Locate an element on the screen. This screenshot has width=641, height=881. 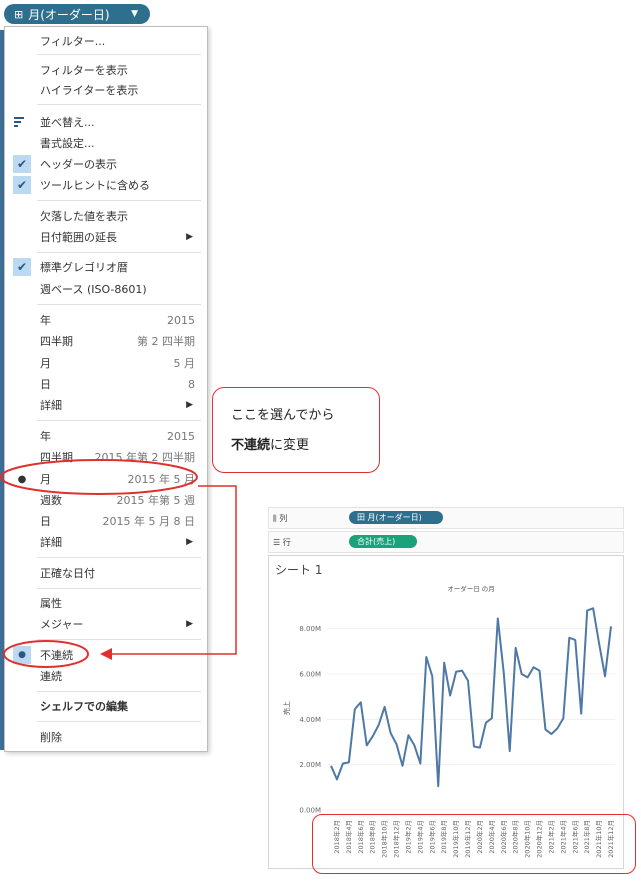
y-tick-label: 6.00M is located at coordinates (310, 675).